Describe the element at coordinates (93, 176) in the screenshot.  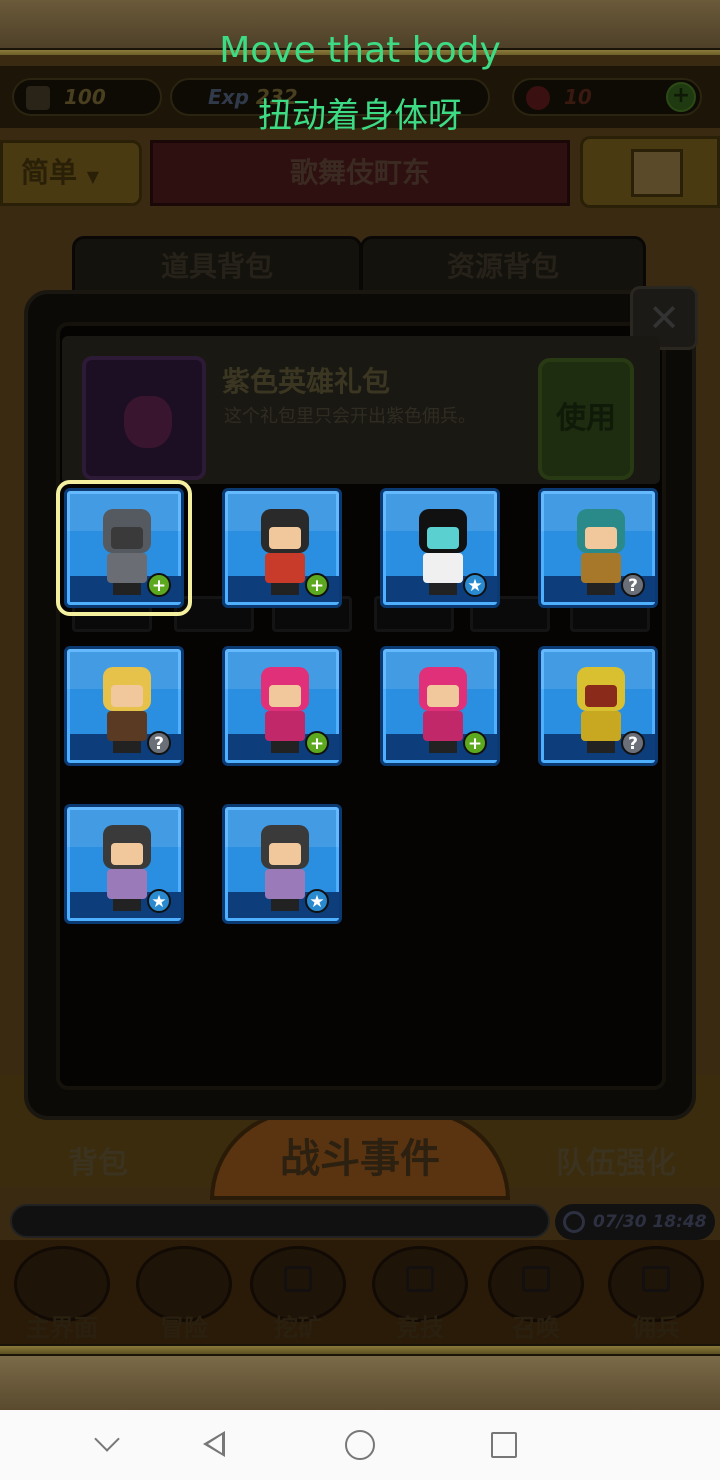
I see `dropdown-arrow-icon: ▼` at that location.